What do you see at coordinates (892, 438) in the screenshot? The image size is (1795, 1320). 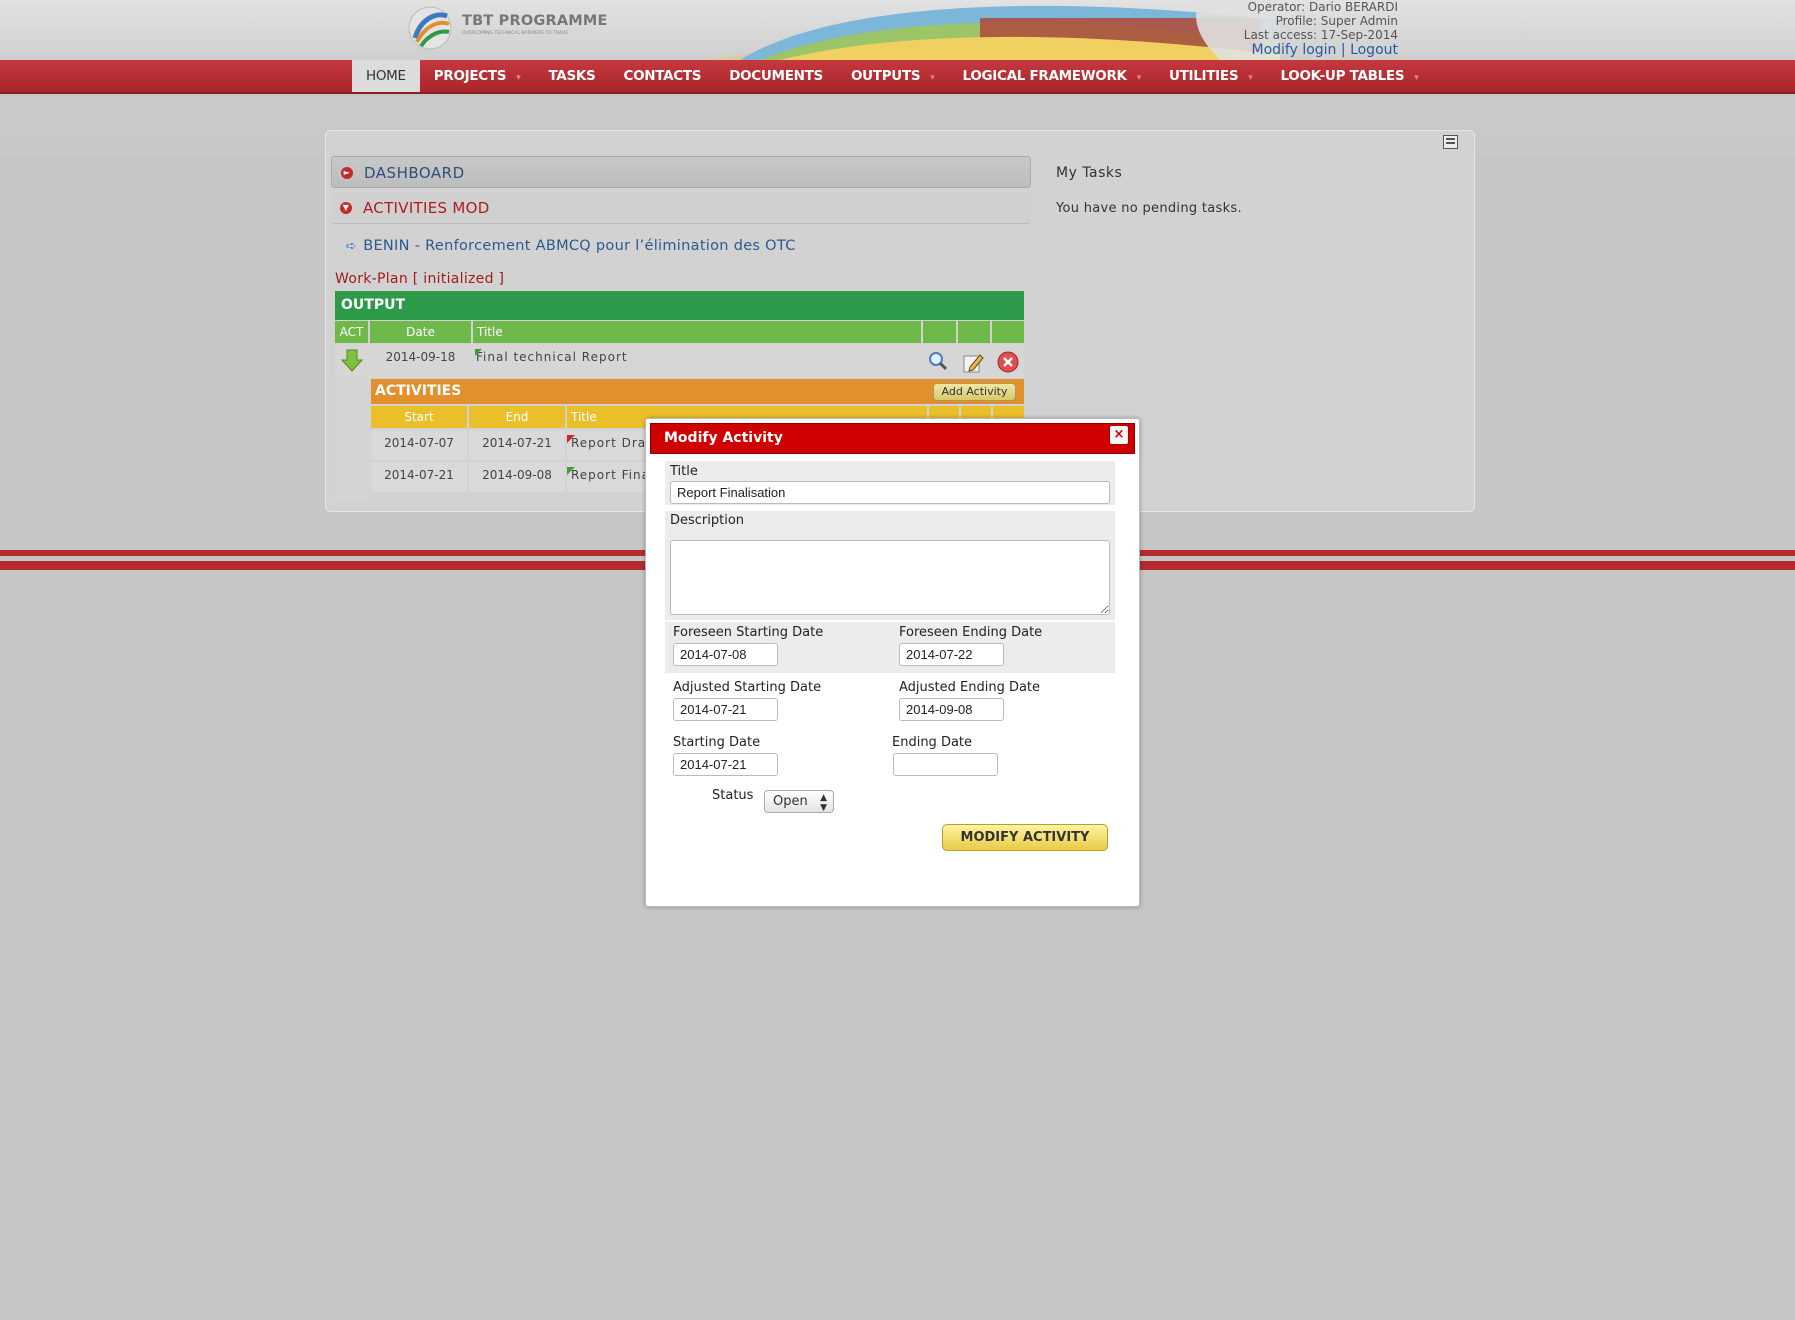 I see `dialog-title: Modify Activity` at bounding box center [892, 438].